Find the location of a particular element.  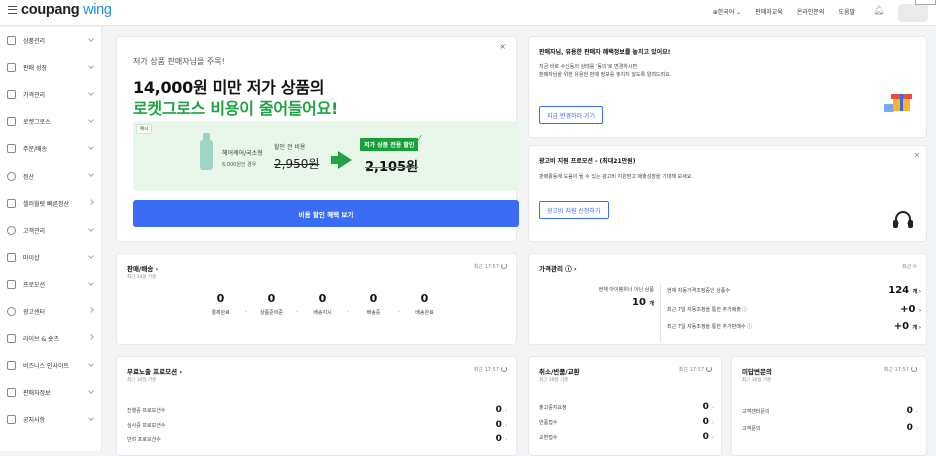

list-item: 반려 프로모션수 0 › is located at coordinates (317, 439).